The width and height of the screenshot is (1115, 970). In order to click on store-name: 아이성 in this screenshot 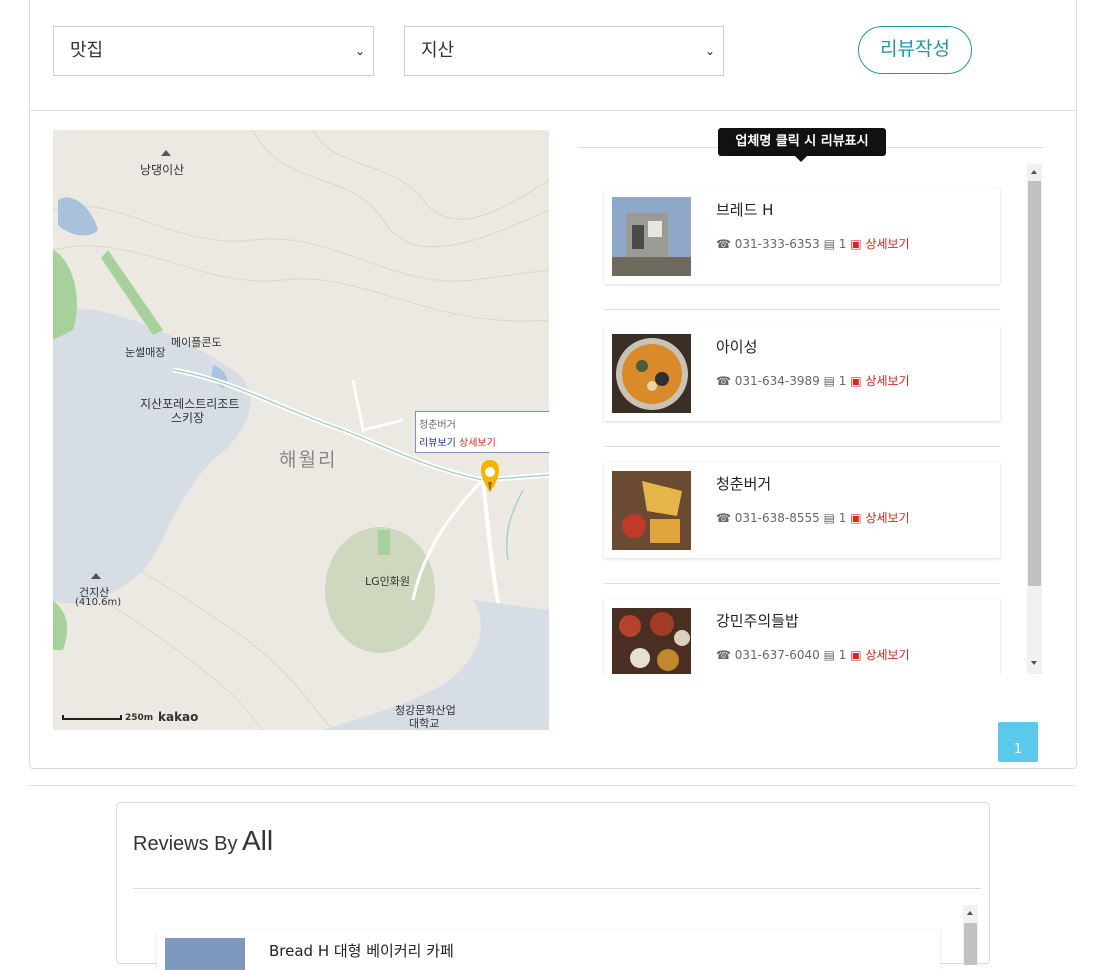, I will do `click(736, 346)`.